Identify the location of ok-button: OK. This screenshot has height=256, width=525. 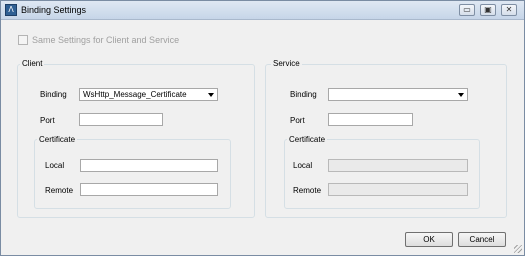
(429, 239).